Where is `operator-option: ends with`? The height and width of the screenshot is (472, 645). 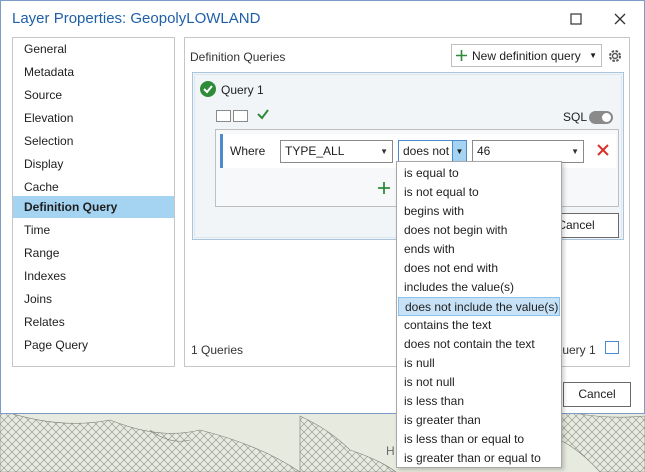 operator-option: ends with is located at coordinates (479, 249).